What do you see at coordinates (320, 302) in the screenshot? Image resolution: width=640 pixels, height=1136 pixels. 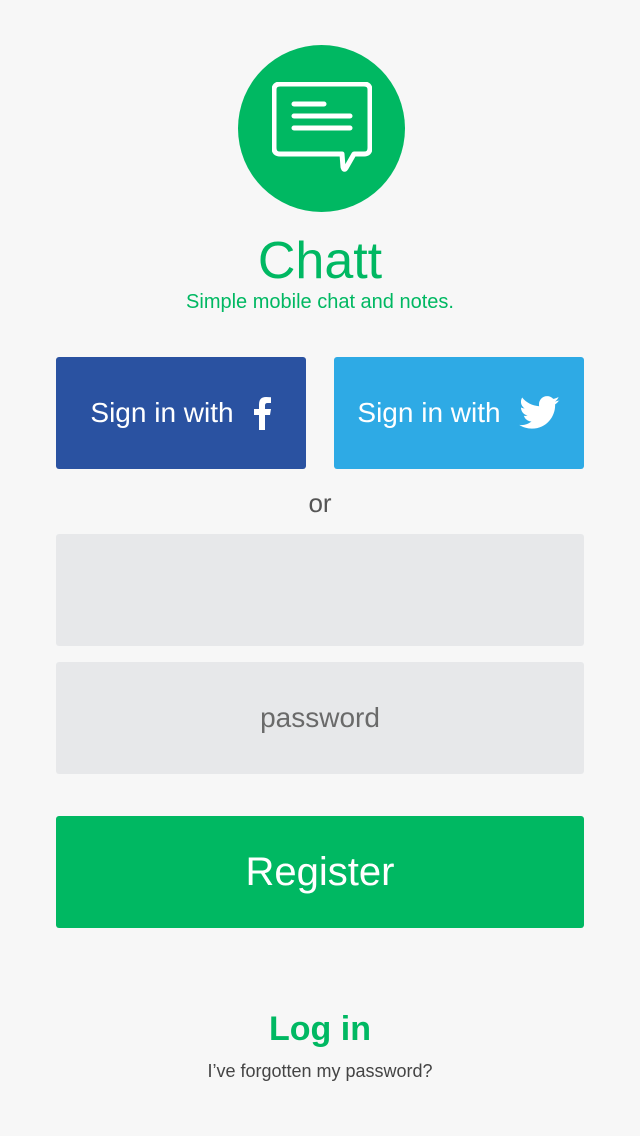 I see `app-tagline: Simple mobile chat and notes.` at bounding box center [320, 302].